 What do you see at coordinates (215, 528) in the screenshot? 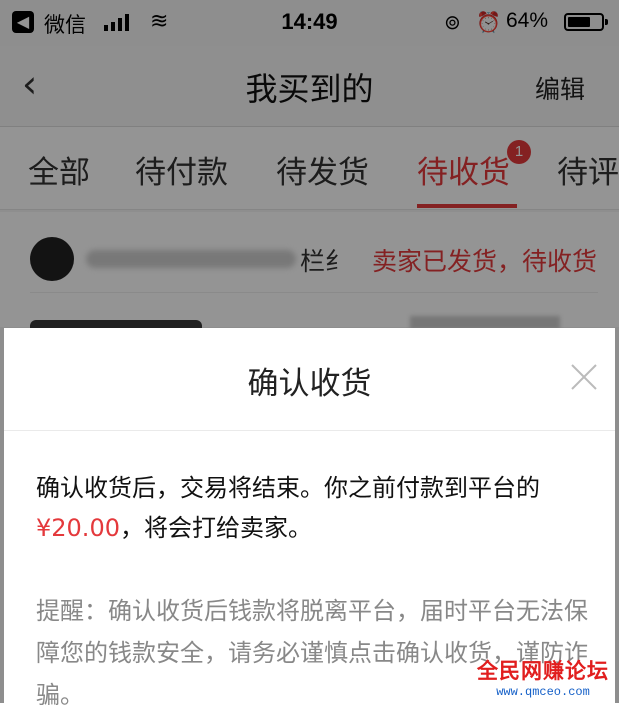
I see `message-text-end: ，将会打给卖家。` at bounding box center [215, 528].